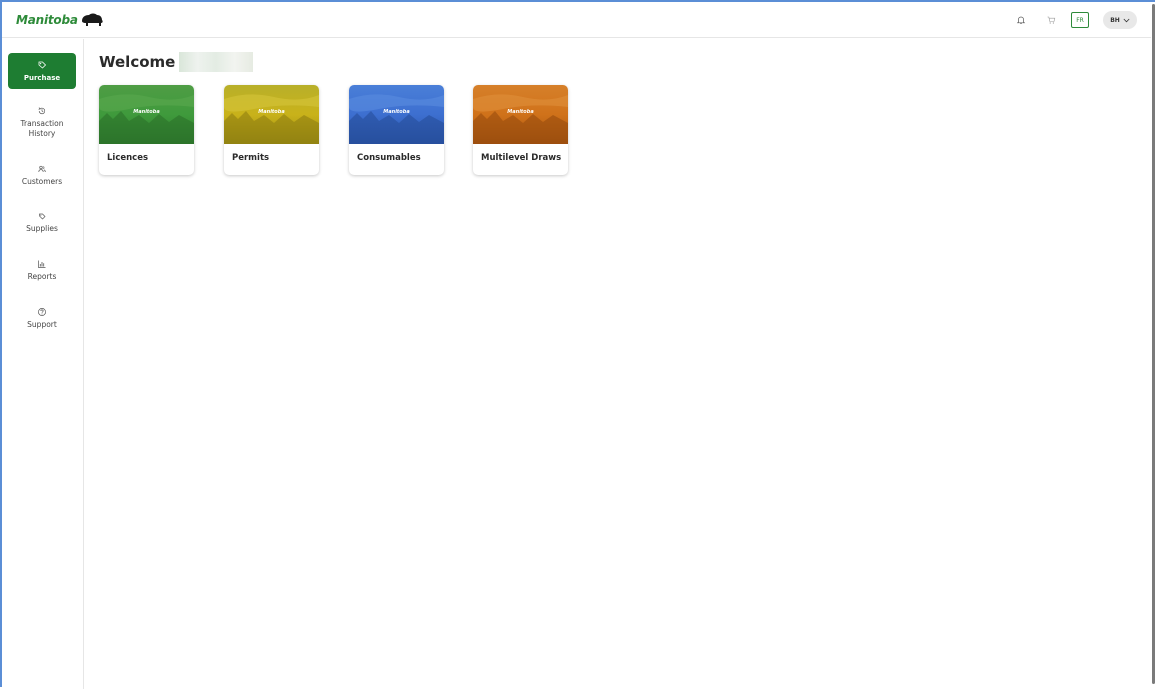 The height and width of the screenshot is (689, 1155). Describe the element at coordinates (42, 318) in the screenshot. I see `sidebar-item-support: Support` at that location.